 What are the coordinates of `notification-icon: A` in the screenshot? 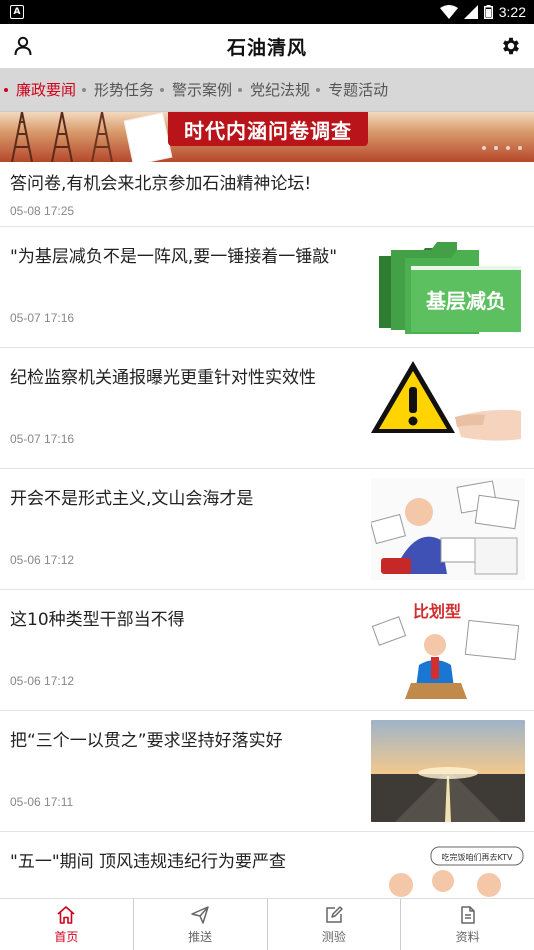 It's located at (17, 12).